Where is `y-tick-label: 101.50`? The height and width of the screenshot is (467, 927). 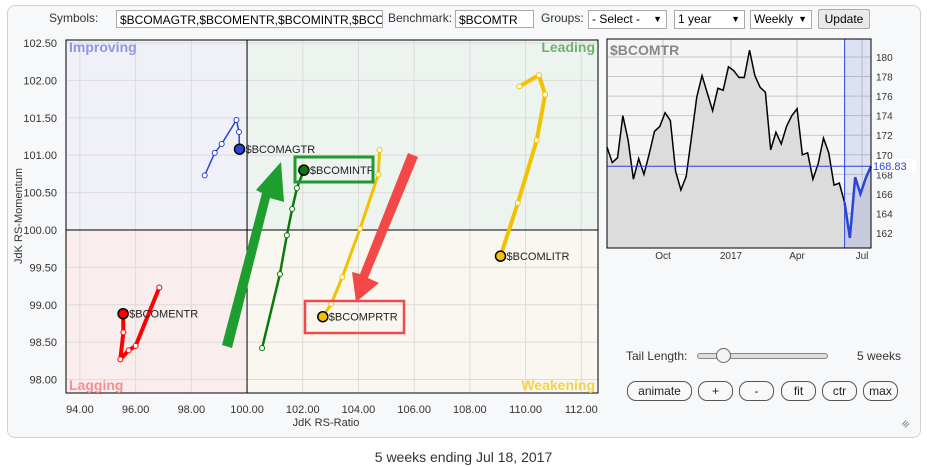
y-tick-label: 101.50 is located at coordinates (40, 119).